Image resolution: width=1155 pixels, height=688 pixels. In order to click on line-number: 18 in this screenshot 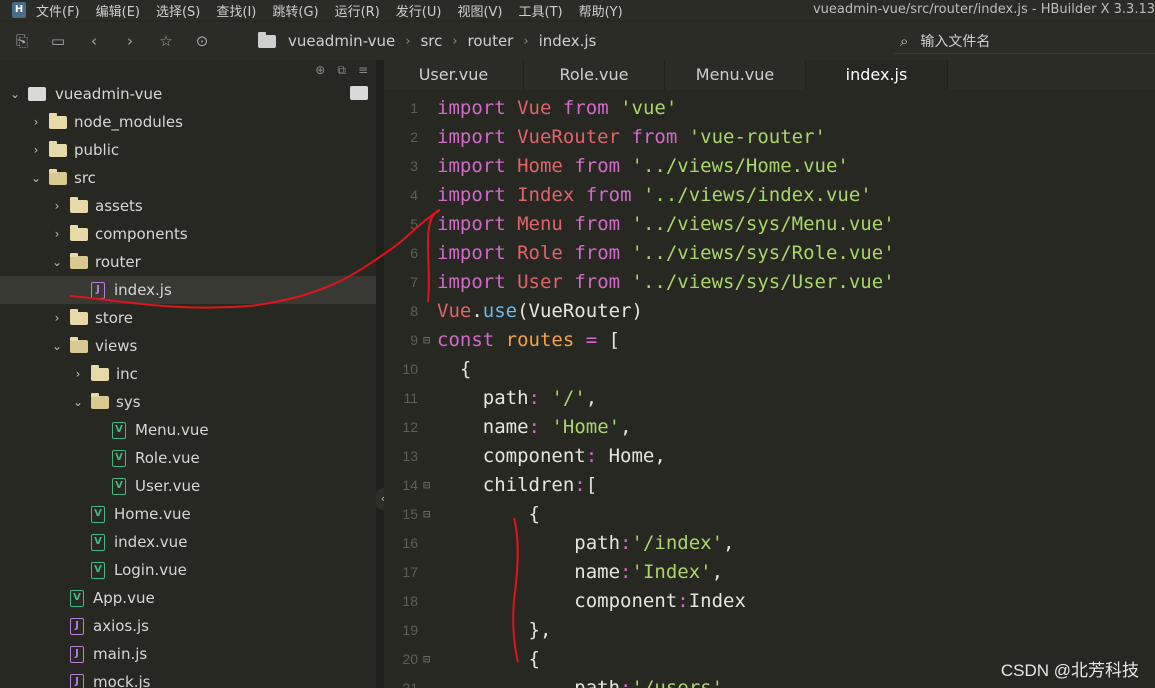, I will do `click(410, 601)`.